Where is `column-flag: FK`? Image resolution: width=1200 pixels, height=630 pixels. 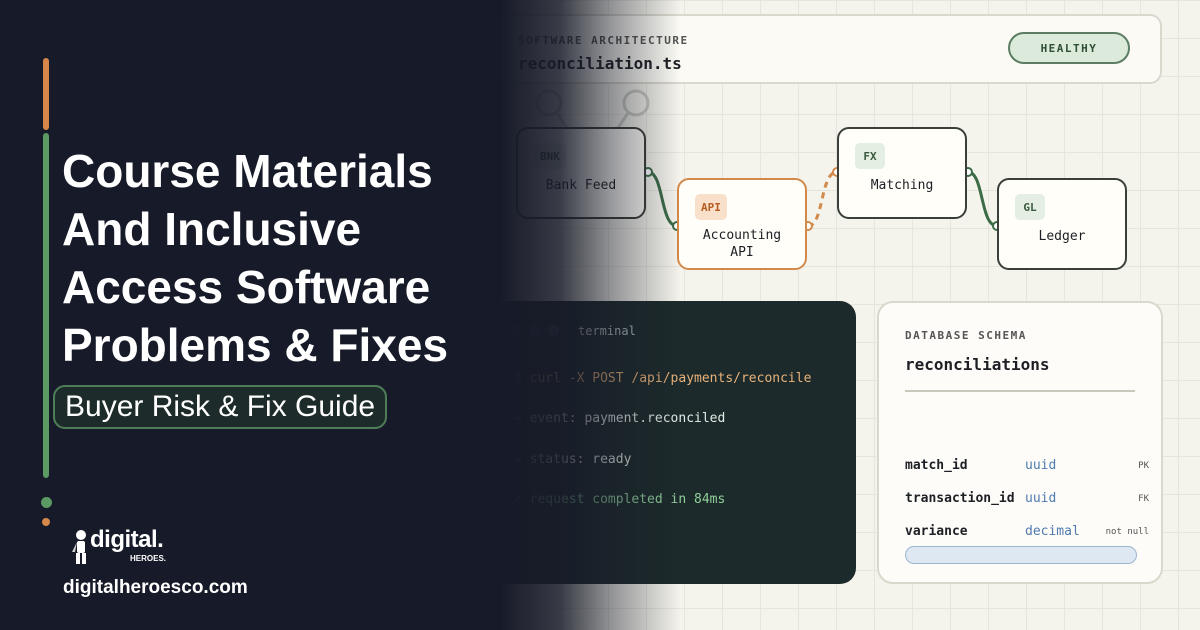 column-flag: FK is located at coordinates (1143, 499).